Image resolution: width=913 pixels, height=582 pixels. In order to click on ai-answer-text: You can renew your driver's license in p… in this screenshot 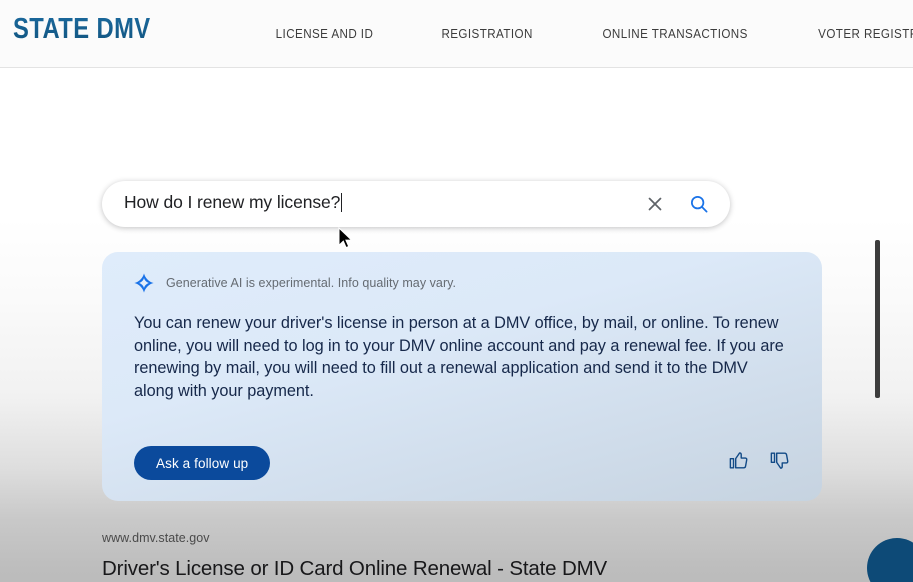, I will do `click(459, 357)`.